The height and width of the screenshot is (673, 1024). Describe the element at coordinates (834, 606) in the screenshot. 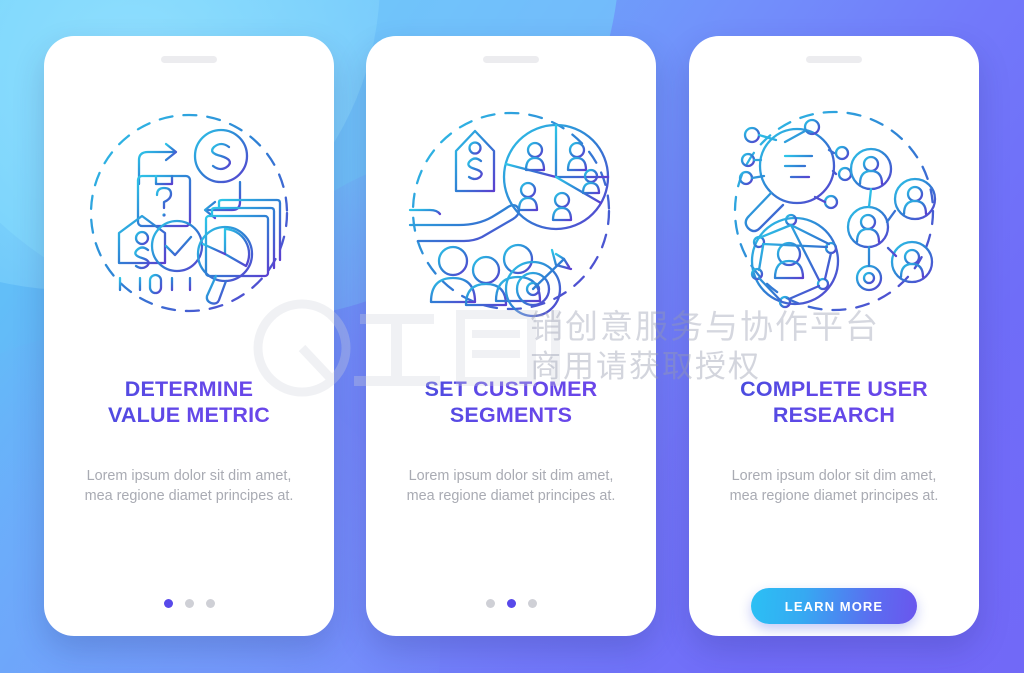

I see `learn-more-button: LEARN MORE` at that location.